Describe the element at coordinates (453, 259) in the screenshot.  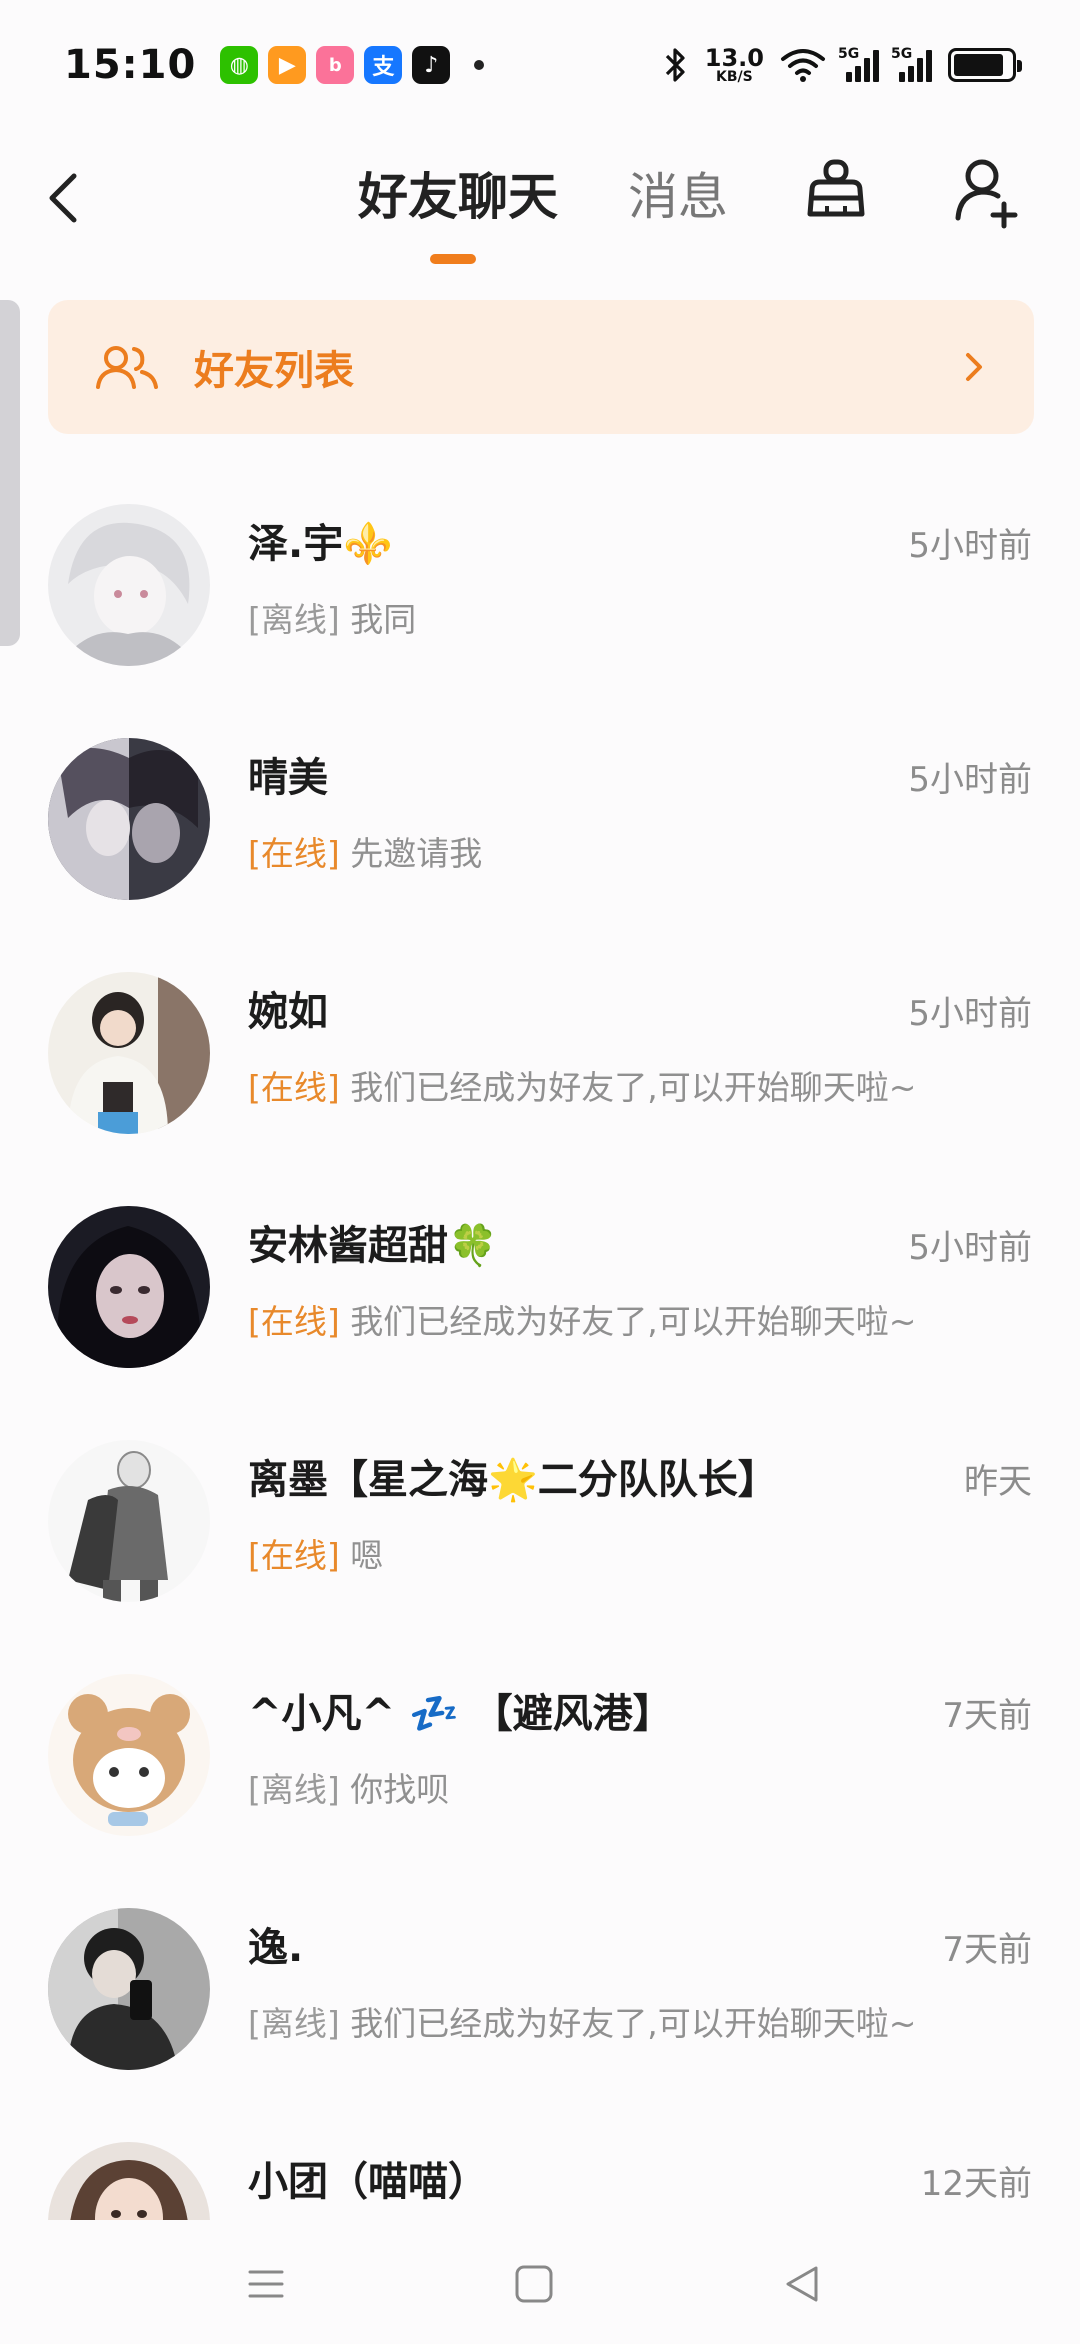
I see `active-tab-indicator` at that location.